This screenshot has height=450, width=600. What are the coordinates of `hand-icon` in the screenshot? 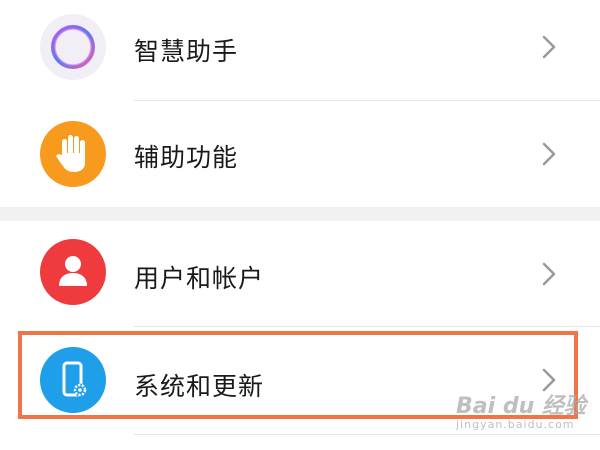 It's located at (73, 154).